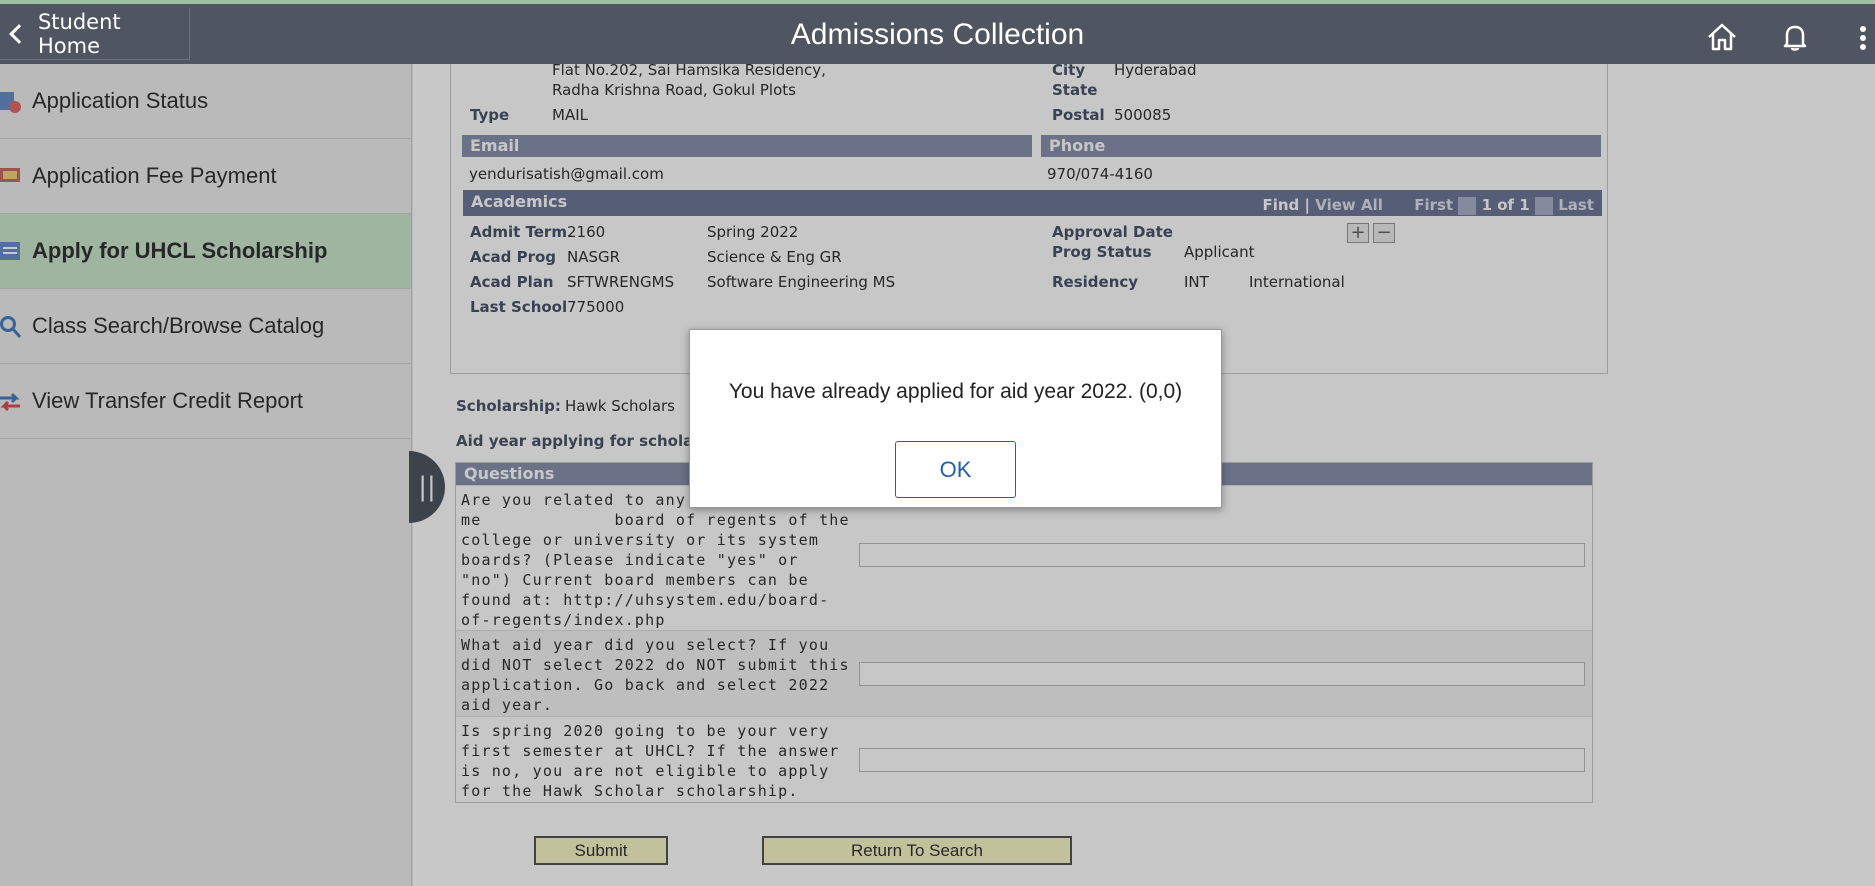 This screenshot has height=886, width=1875. Describe the element at coordinates (1863, 37) in the screenshot. I see `more-options-icon` at that location.